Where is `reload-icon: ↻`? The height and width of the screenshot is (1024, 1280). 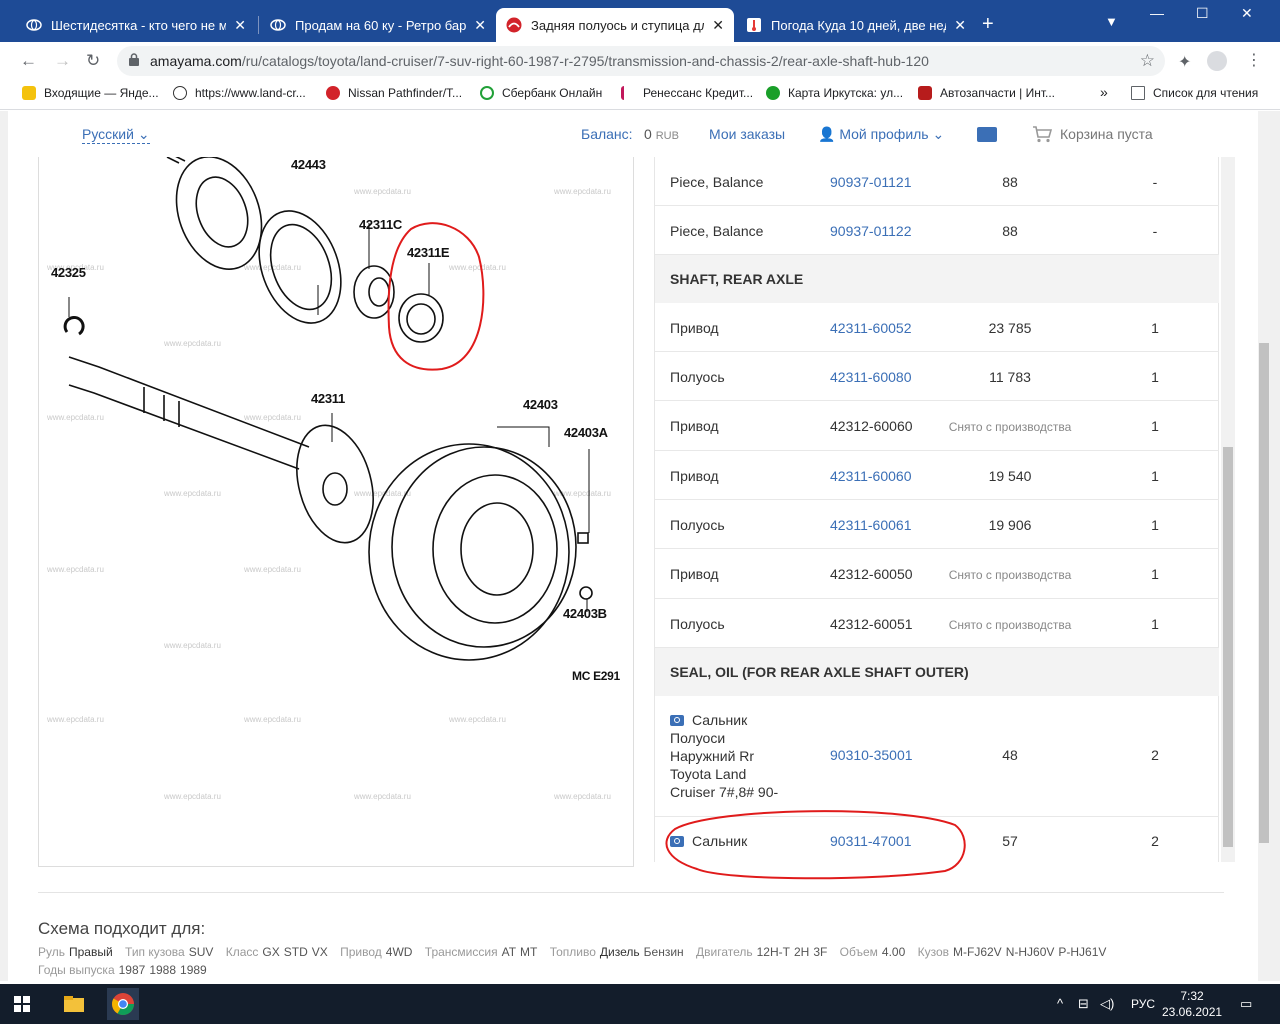
reload-icon: ↻ is located at coordinates (93, 61).